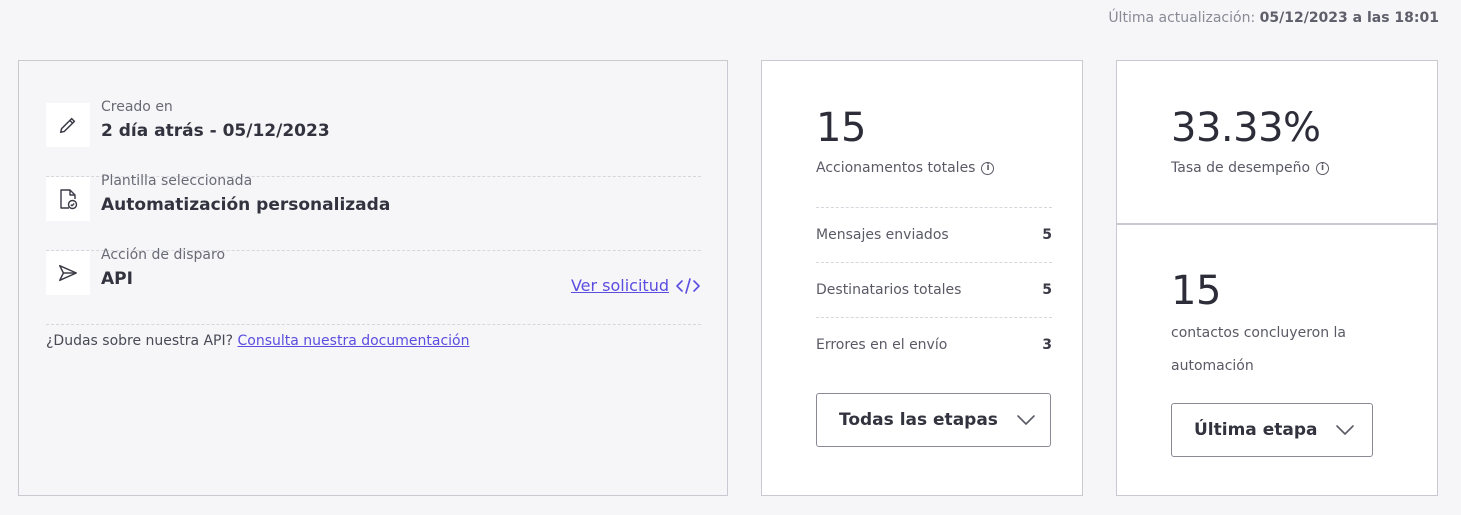 This screenshot has height=515, width=1461. Describe the element at coordinates (882, 345) in the screenshot. I see `metric-label: Errores en el envío` at that location.